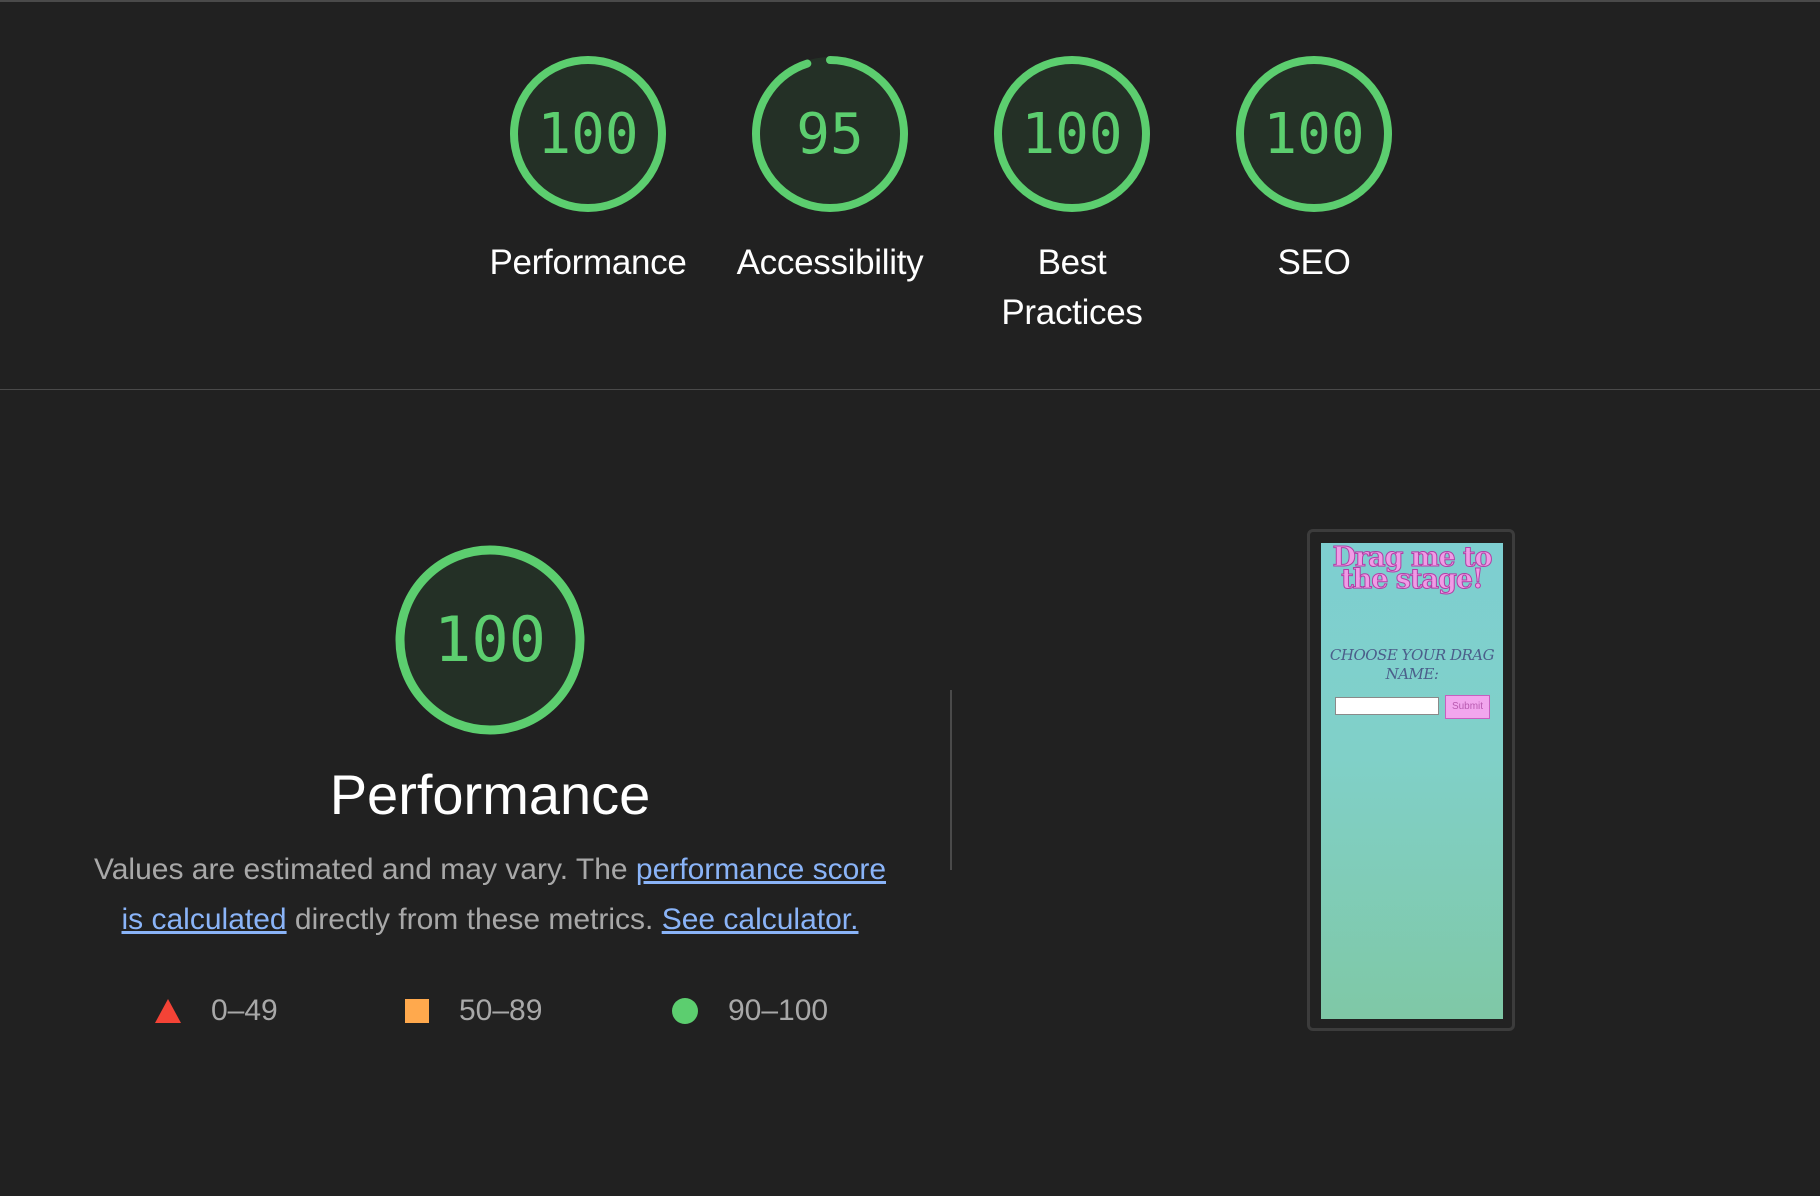  Describe the element at coordinates (588, 262) in the screenshot. I see `gauge-performance-label: Performance` at that location.